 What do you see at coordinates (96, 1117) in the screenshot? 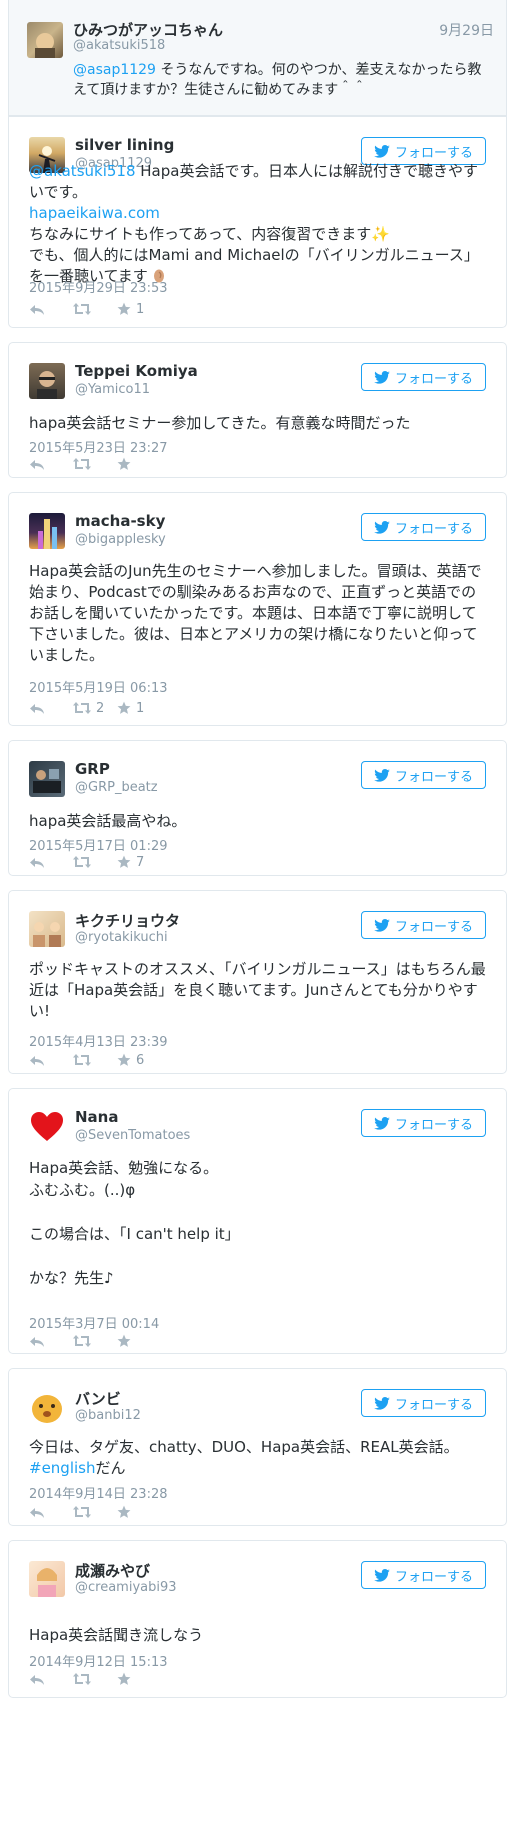
I see `author-name: Nana` at bounding box center [96, 1117].